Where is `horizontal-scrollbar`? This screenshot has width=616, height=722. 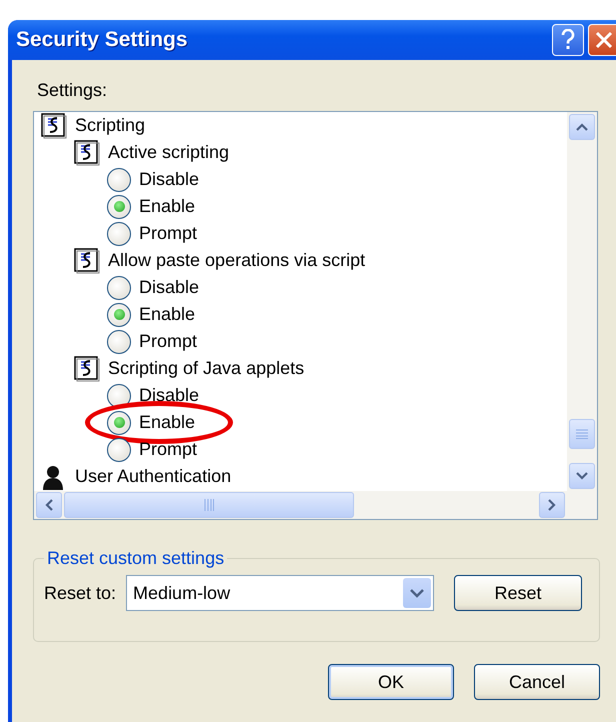
horizontal-scrollbar is located at coordinates (300, 505).